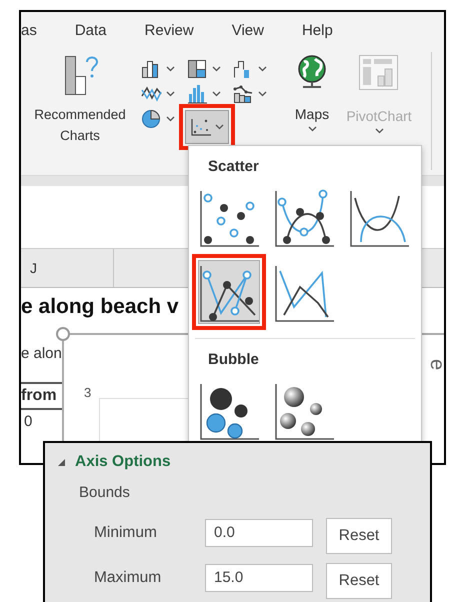  What do you see at coordinates (304, 411) in the screenshot?
I see `bubble-3d-chart-icon` at bounding box center [304, 411].